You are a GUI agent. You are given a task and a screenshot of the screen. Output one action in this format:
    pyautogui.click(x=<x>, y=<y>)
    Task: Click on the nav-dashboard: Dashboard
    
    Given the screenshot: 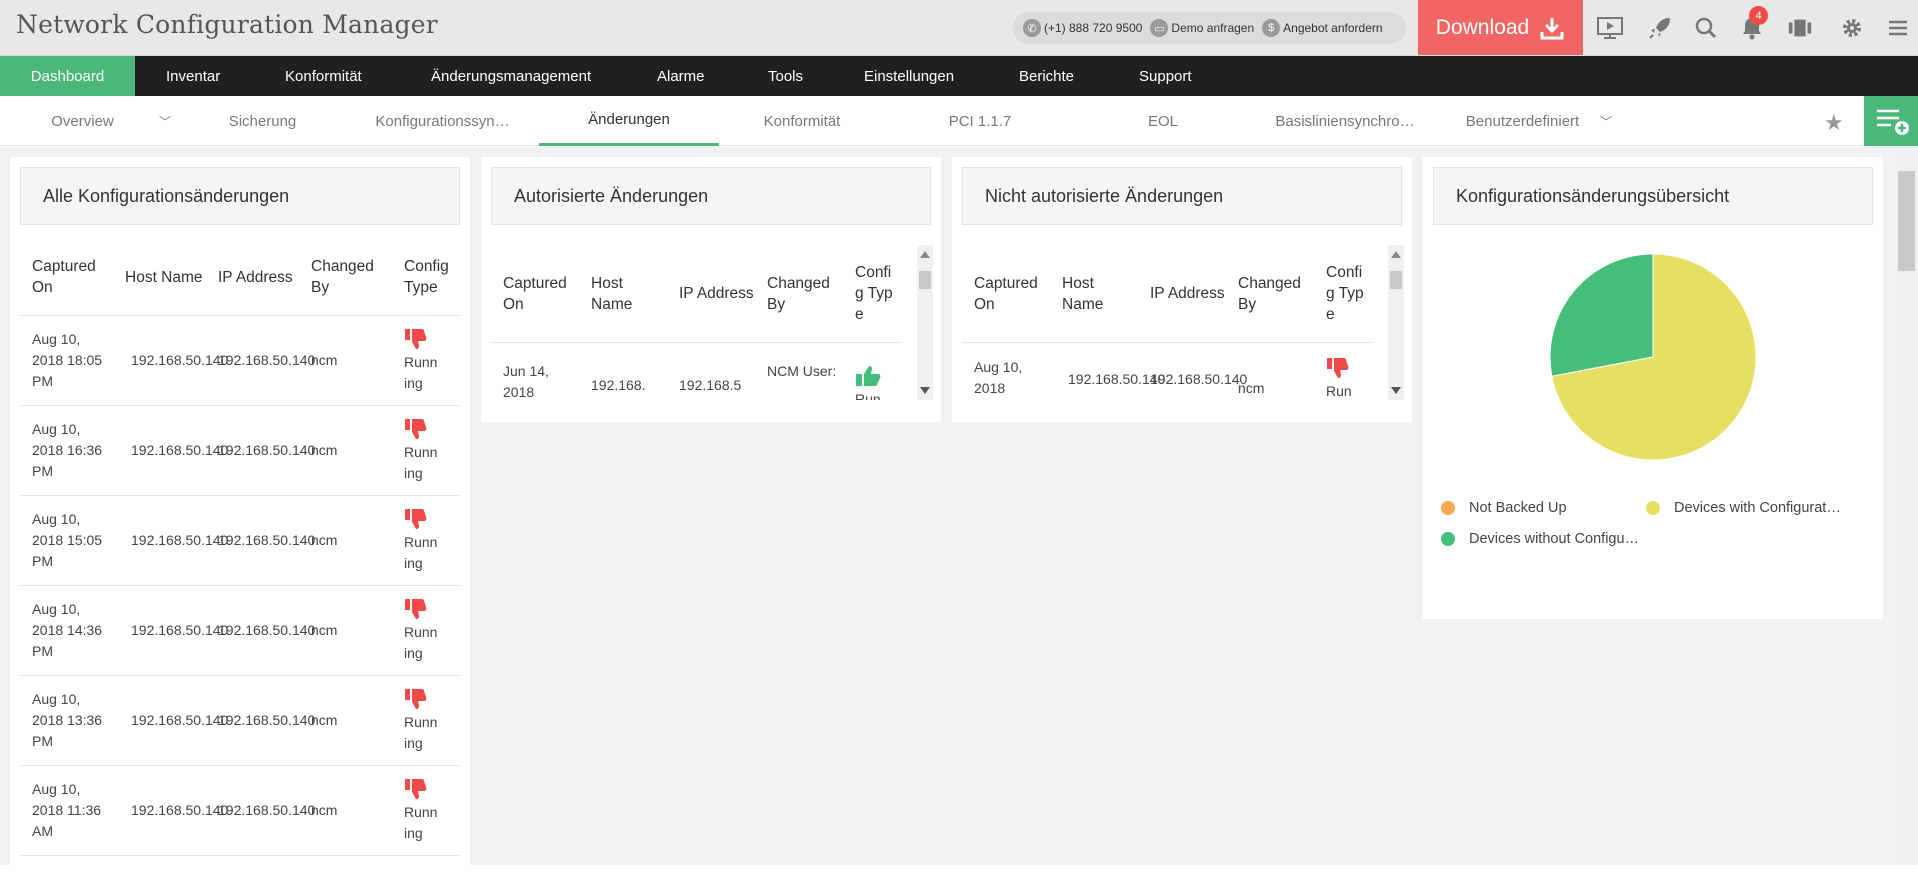 What is the action you would take?
    pyautogui.click(x=67, y=76)
    